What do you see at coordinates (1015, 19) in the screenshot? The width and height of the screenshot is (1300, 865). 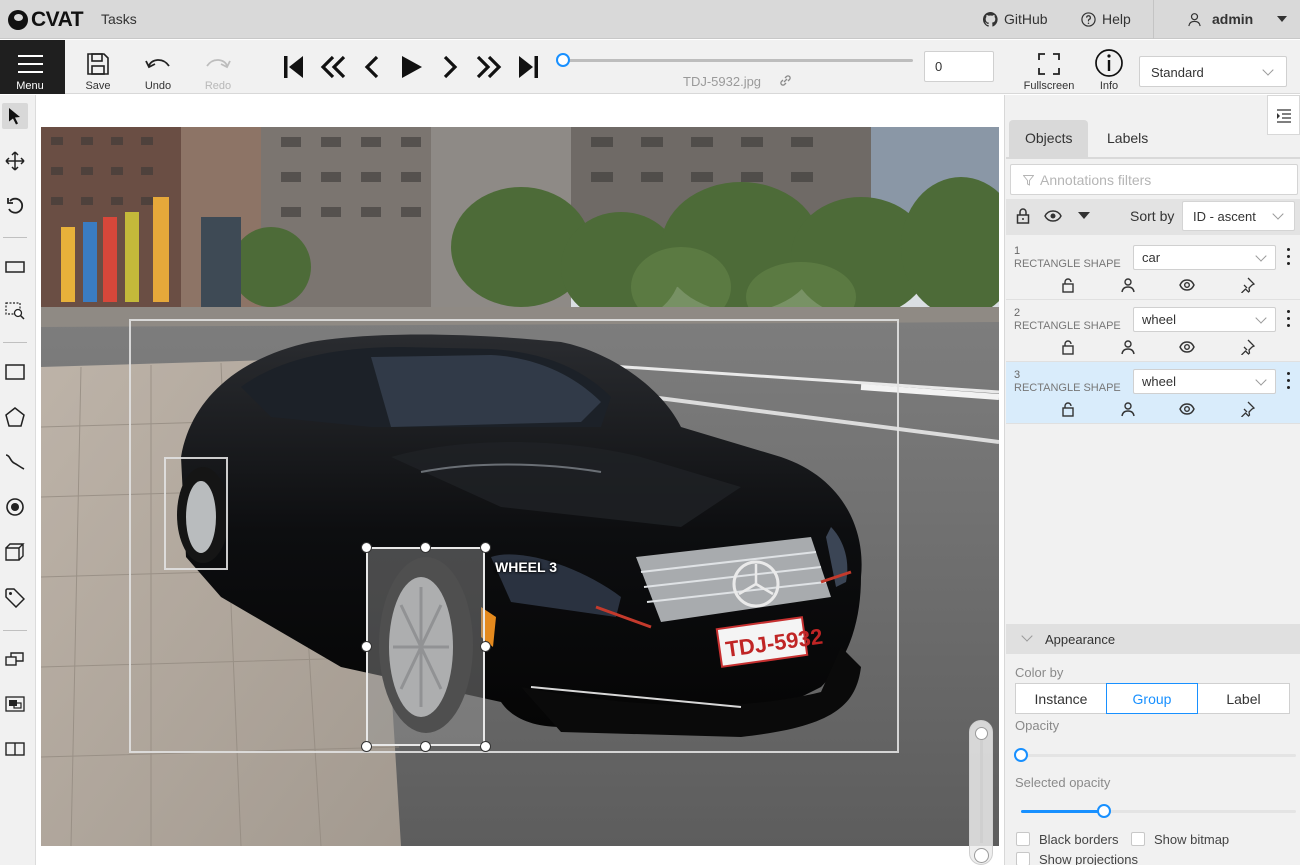 I see `github-link: GitHub` at bounding box center [1015, 19].